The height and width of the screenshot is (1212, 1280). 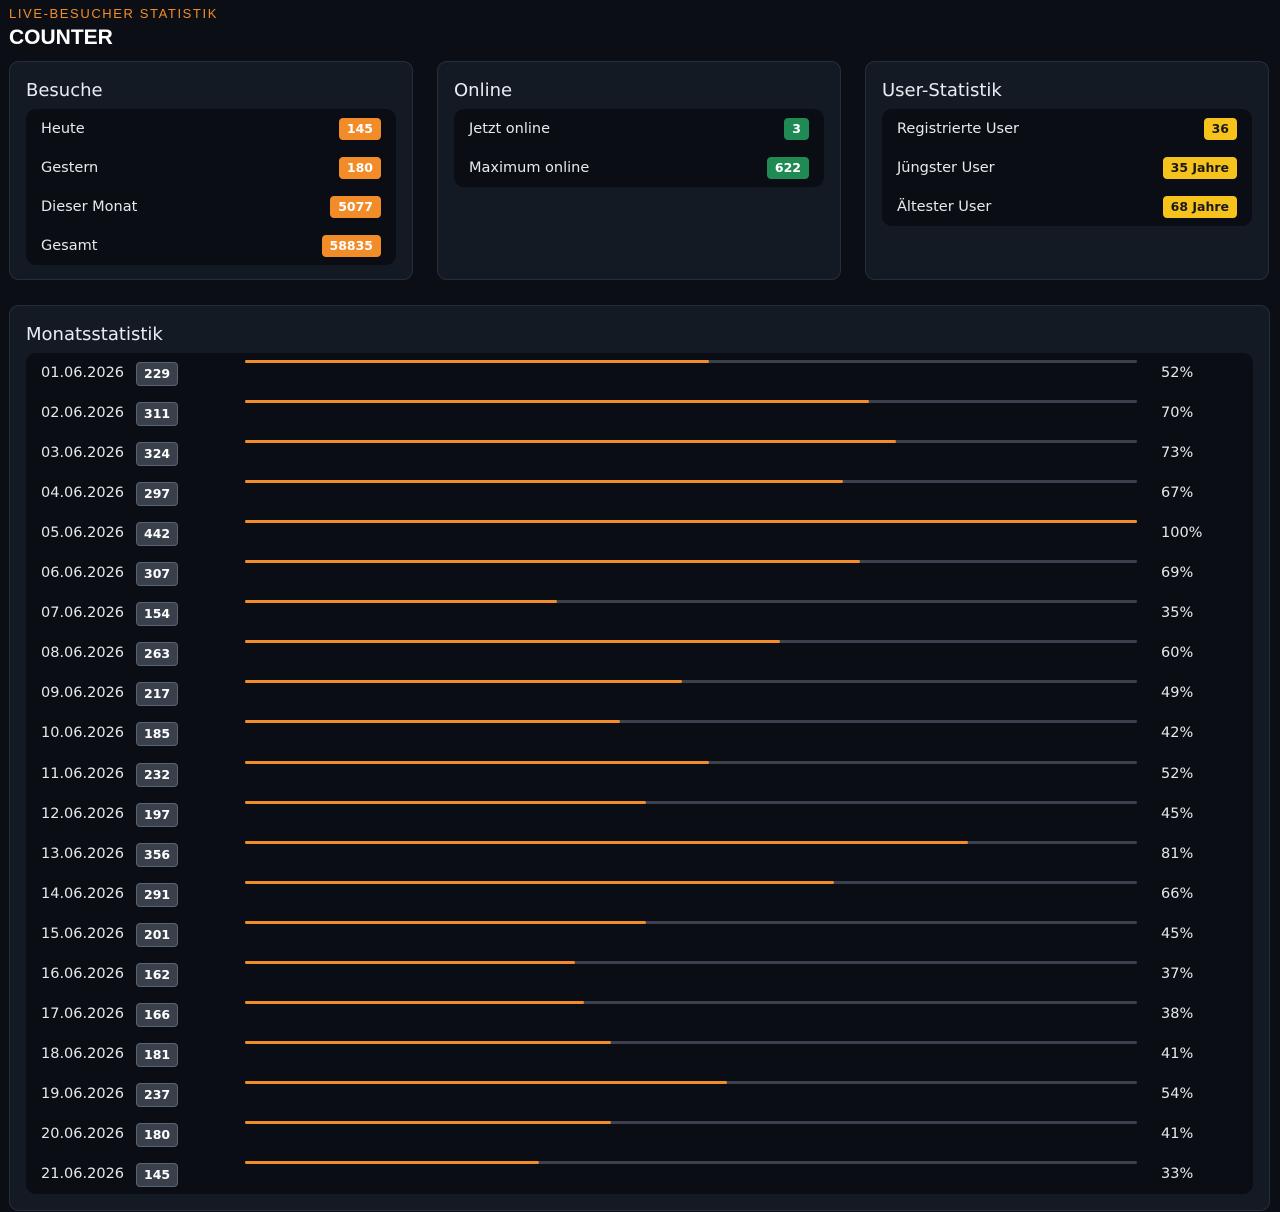 I want to click on day-date: 07.06.2026, so click(x=83, y=613).